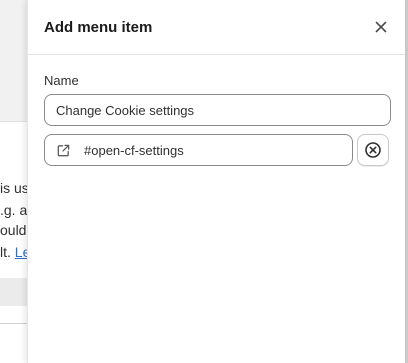 The width and height of the screenshot is (408, 363). I want to click on name-input-value: Change Cookie settings, so click(125, 110).